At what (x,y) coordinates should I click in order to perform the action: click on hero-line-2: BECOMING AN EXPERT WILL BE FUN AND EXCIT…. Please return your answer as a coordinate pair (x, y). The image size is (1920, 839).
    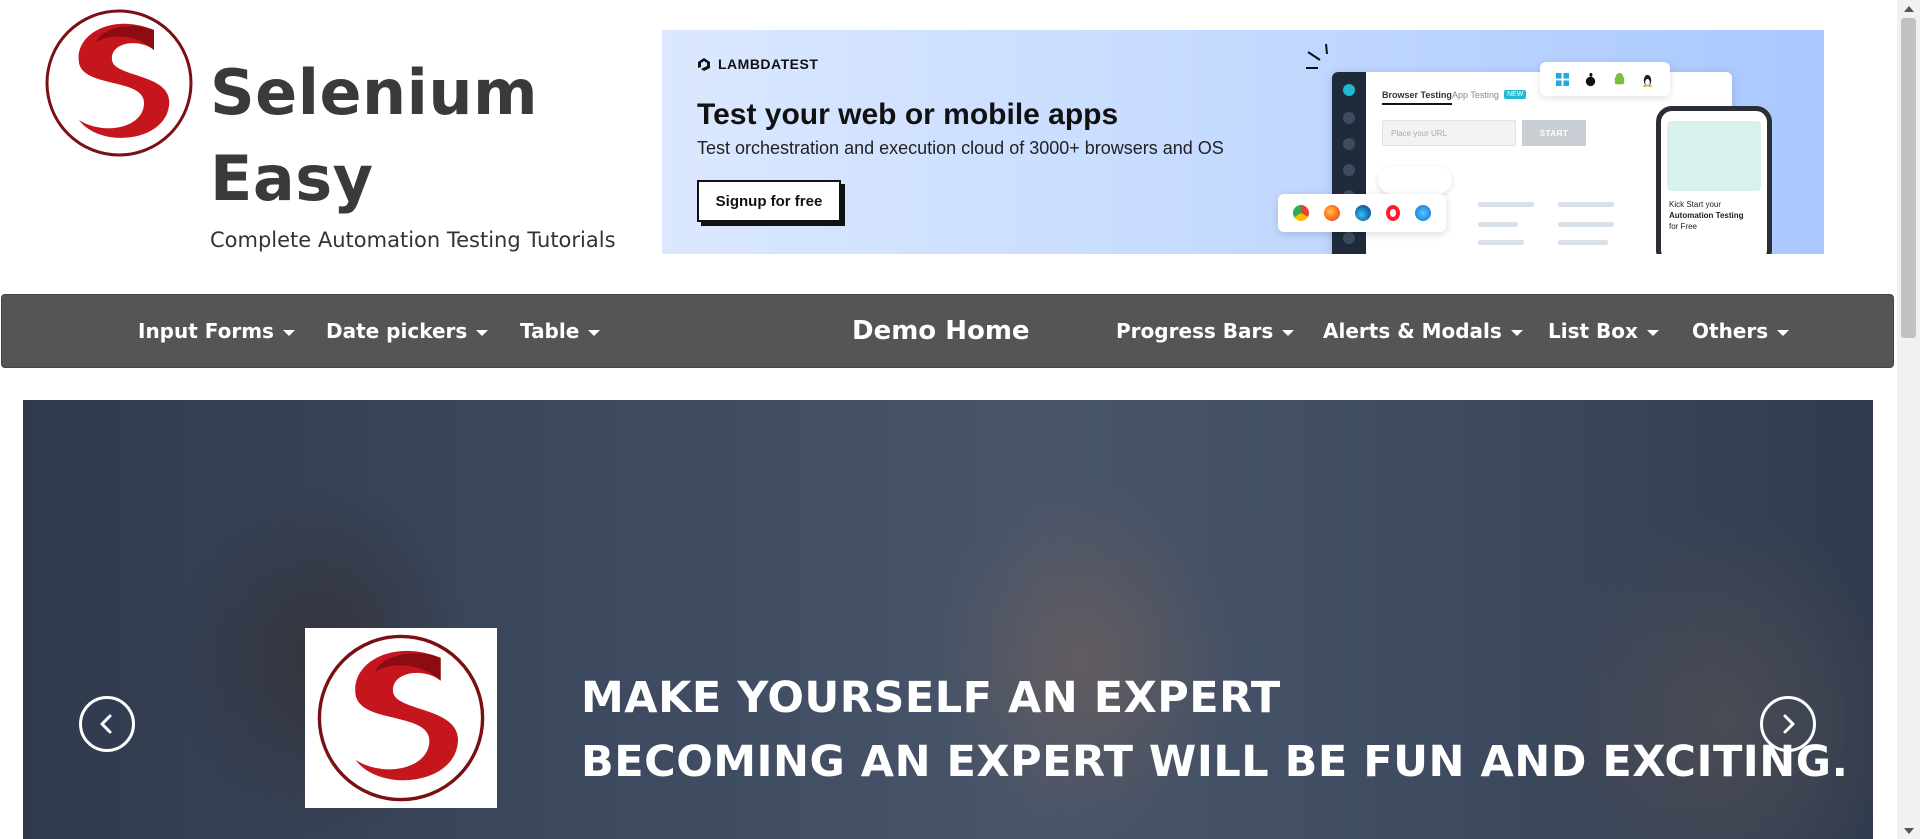
    Looking at the image, I should click on (1215, 762).